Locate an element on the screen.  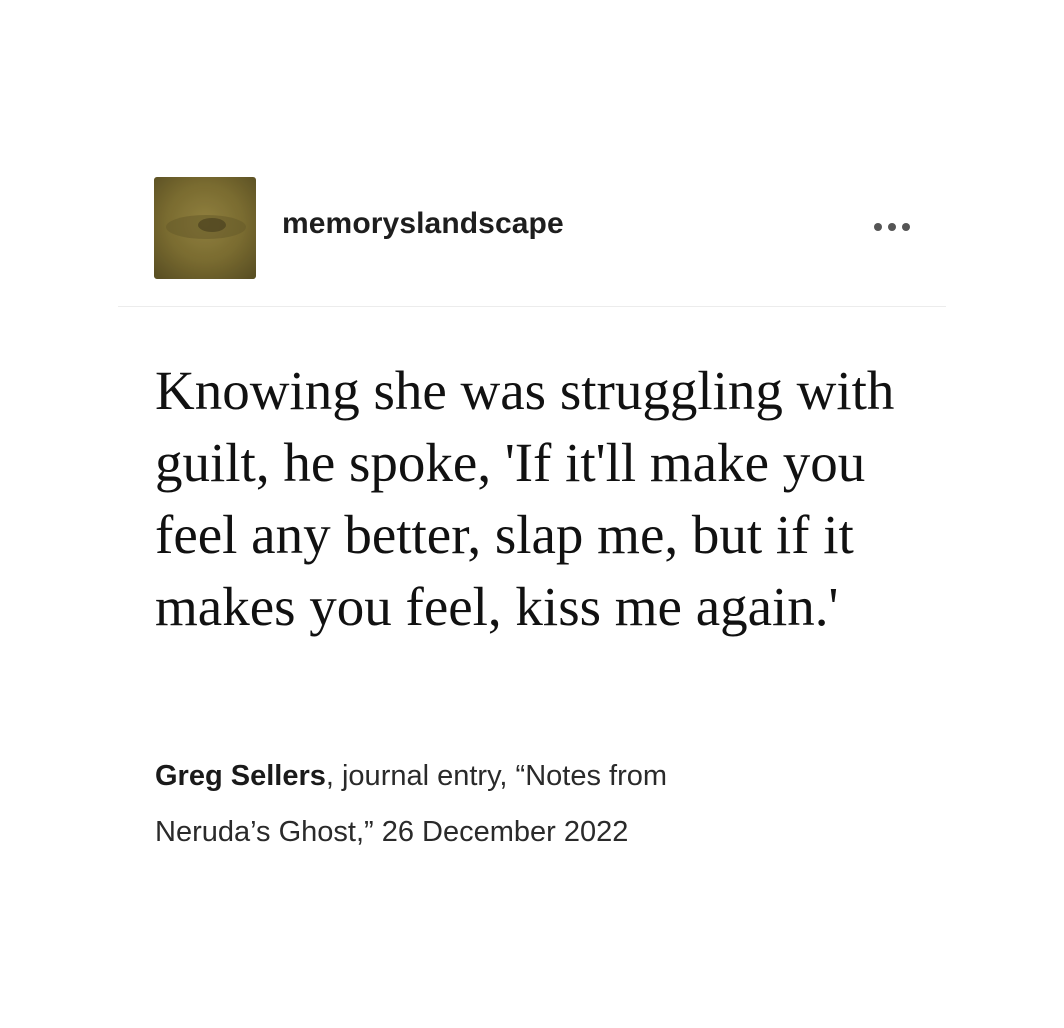
avatar-image is located at coordinates (205, 228).